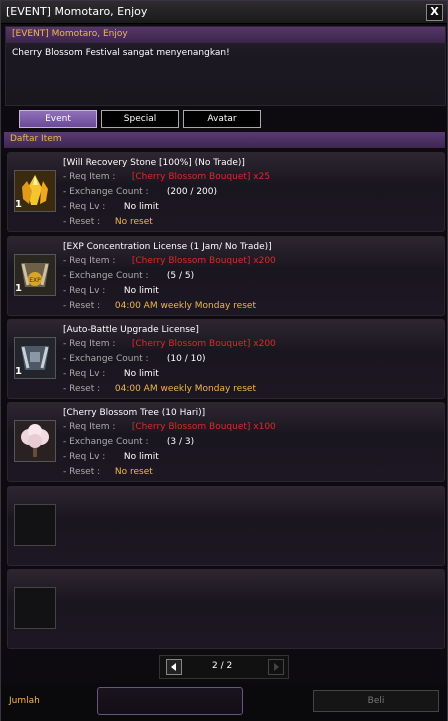  I want to click on cherry-tree-icon, so click(35, 441).